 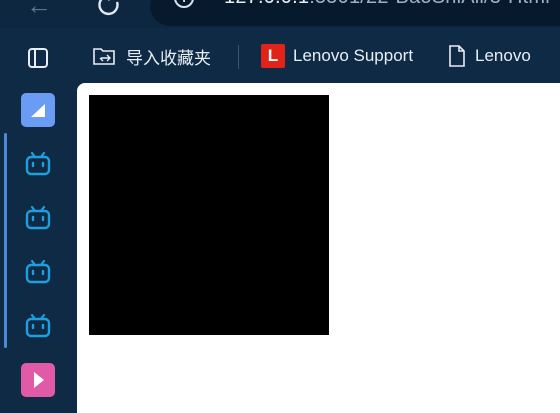 I want to click on browser-toolbar: ← i 127.0.0.1:5501/22-BaoShiAll/3-Html, so click(x=280, y=14).